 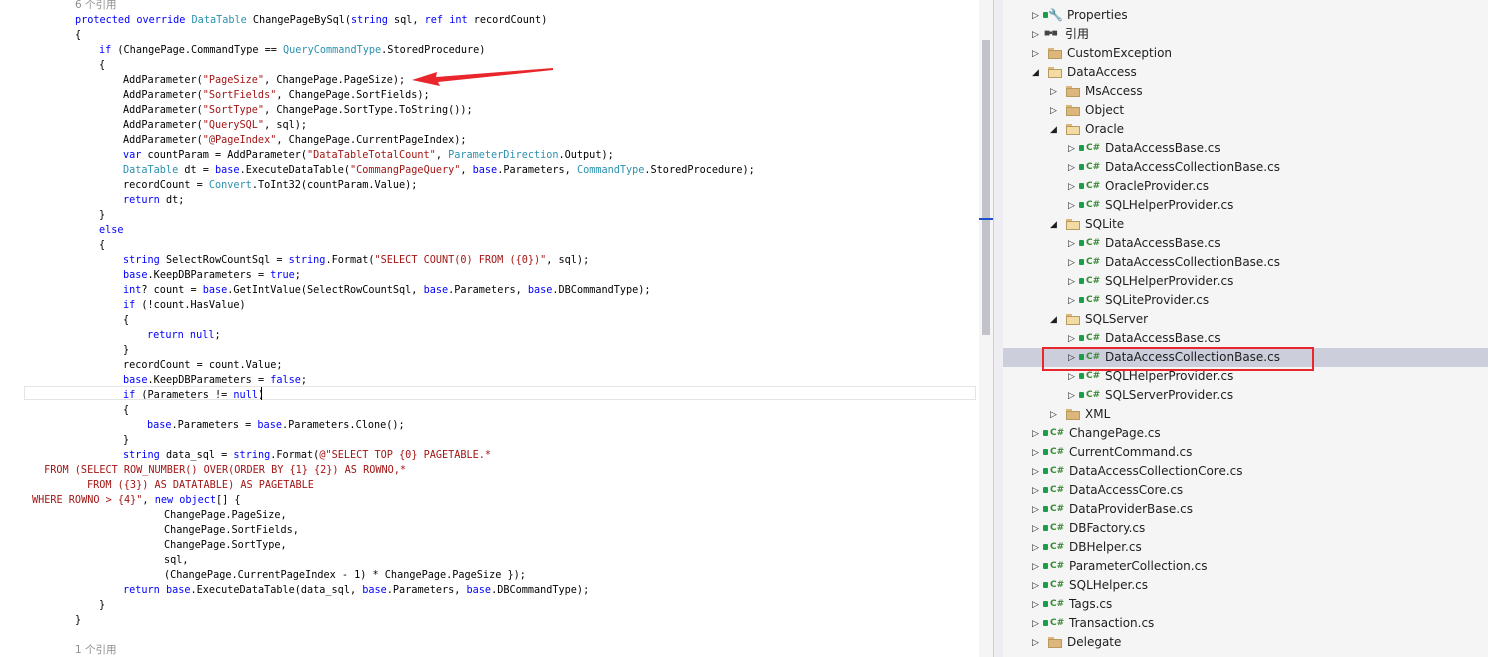 I want to click on code-line: base.KeepDBParameters = true;, so click(x=212, y=275).